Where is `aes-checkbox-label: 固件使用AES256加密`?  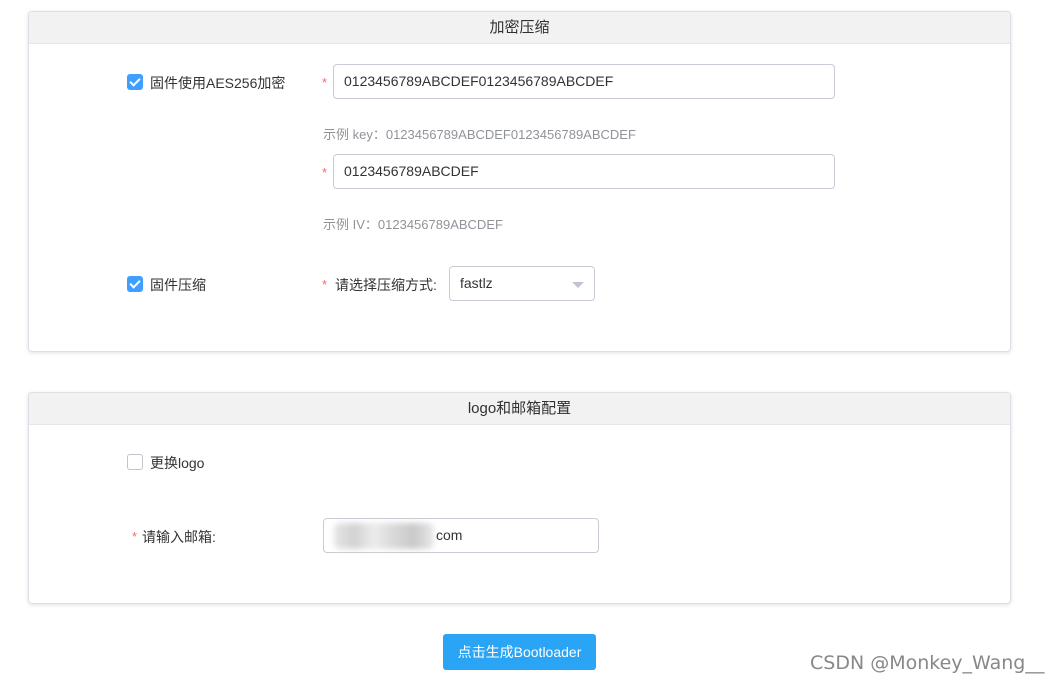
aes-checkbox-label: 固件使用AES256加密 is located at coordinates (217, 83).